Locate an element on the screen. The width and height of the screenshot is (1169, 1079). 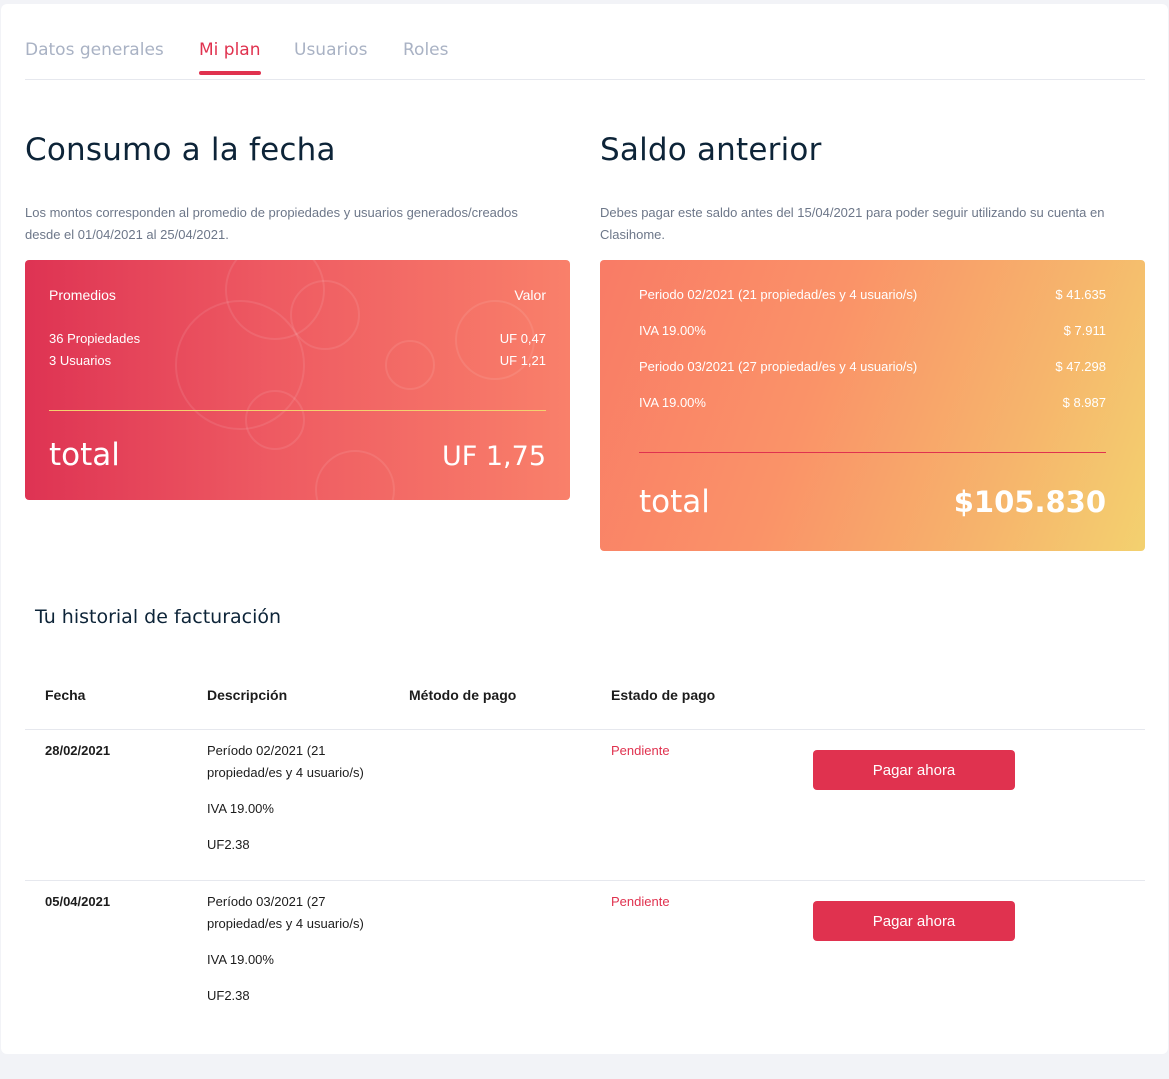
tab-mi-plan: Mi plan is located at coordinates (230, 57).